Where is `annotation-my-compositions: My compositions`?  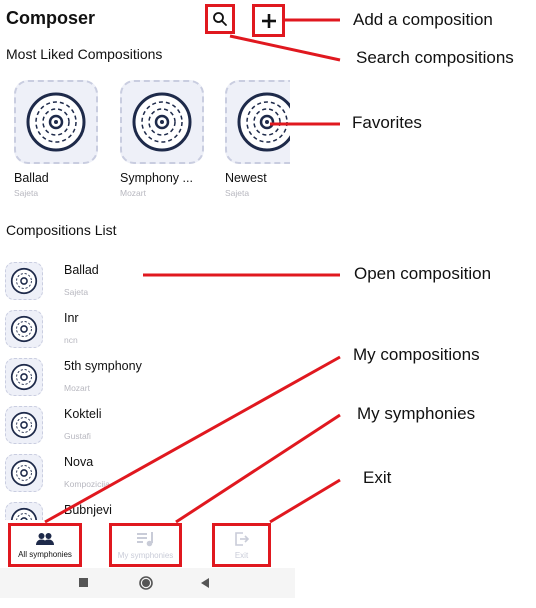
annotation-my-compositions: My compositions is located at coordinates (416, 354).